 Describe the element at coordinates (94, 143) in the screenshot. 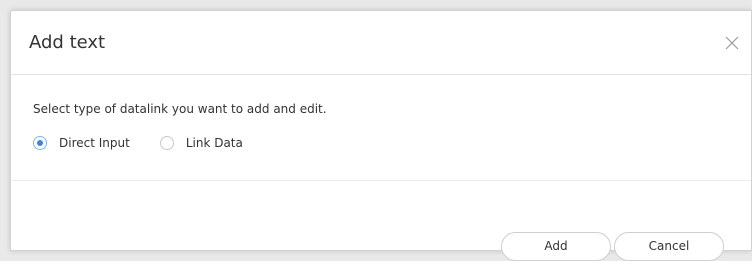

I see `radio-label-direct-input: Direct Input` at that location.